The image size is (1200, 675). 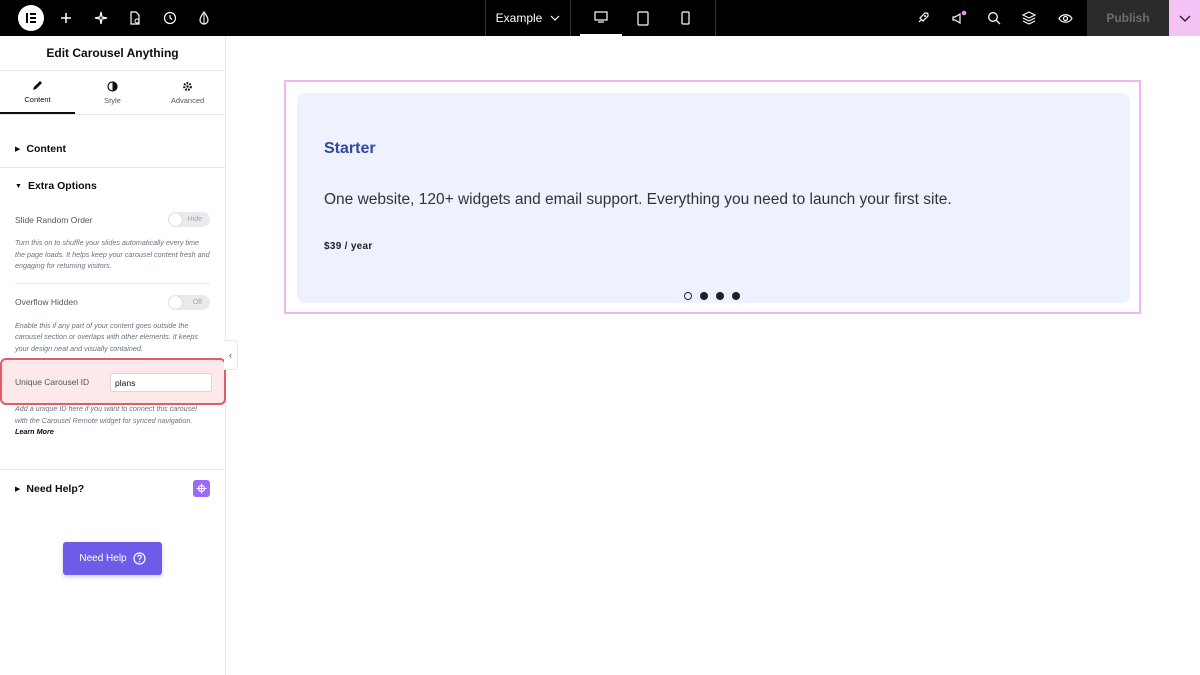 What do you see at coordinates (37, 92) in the screenshot?
I see `tab-content: Content` at bounding box center [37, 92].